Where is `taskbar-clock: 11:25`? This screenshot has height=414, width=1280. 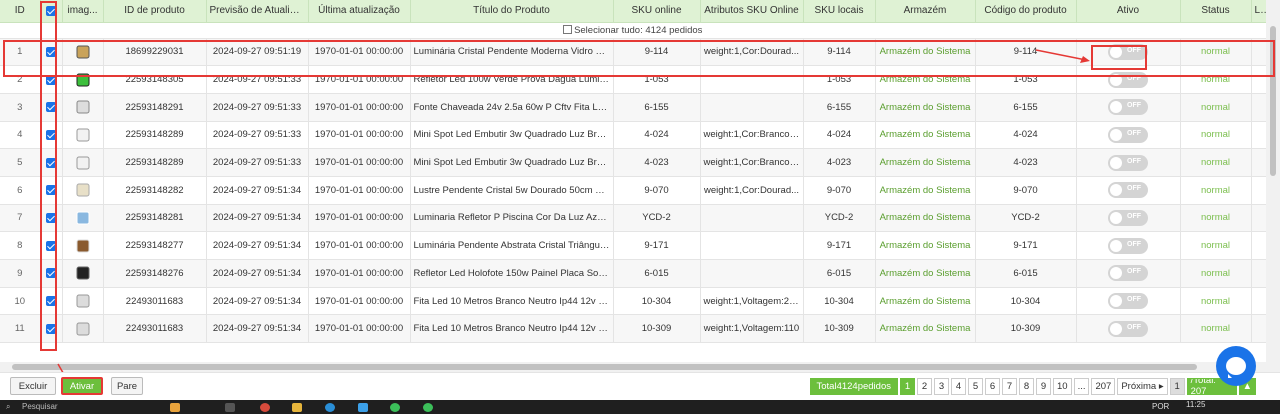
taskbar-clock: 11:25 is located at coordinates (1195, 404).